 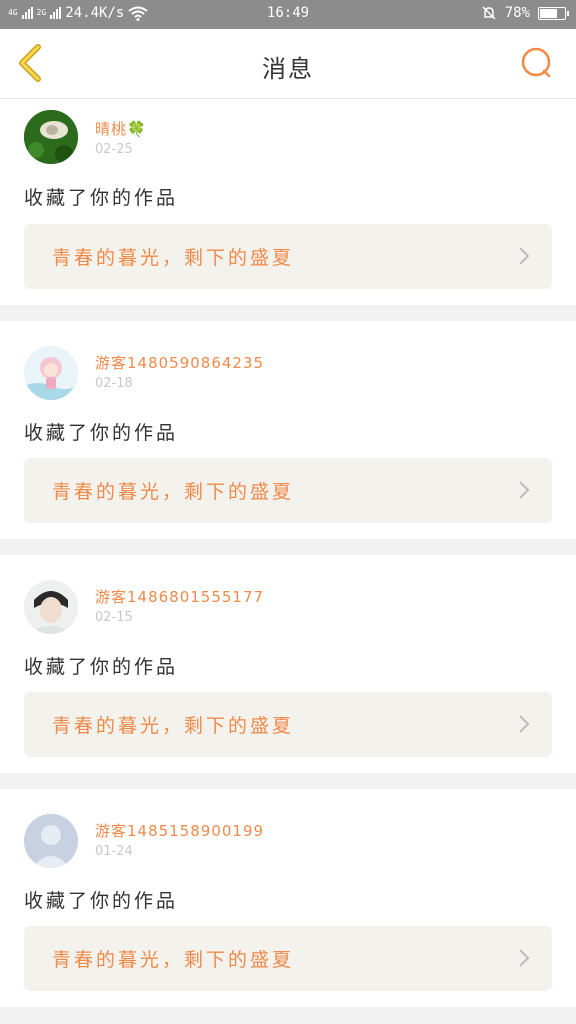 I want to click on mute-bell-icon, so click(x=489, y=13).